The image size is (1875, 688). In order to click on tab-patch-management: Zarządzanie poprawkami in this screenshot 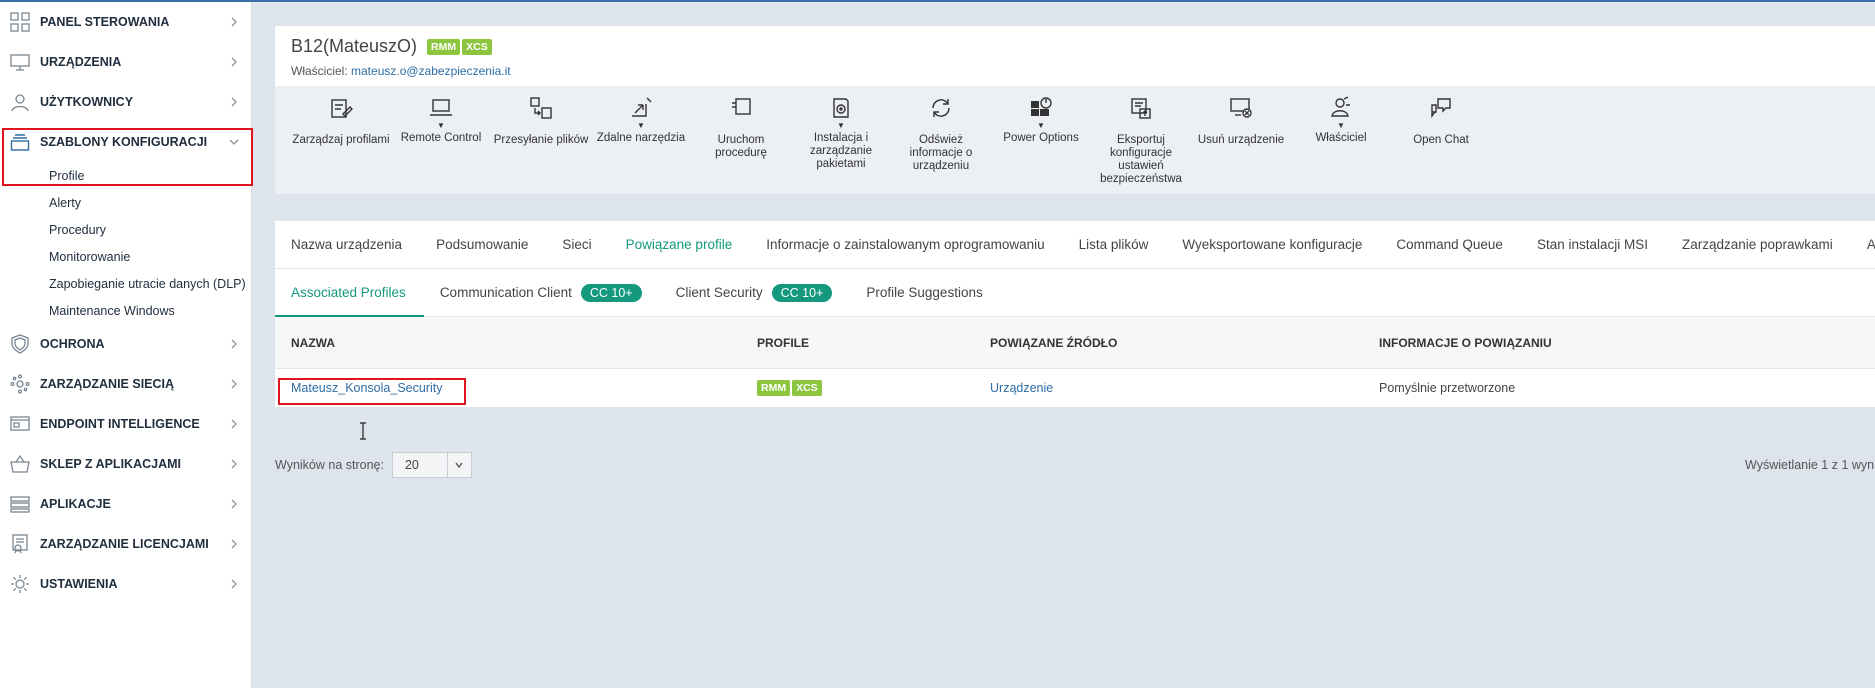, I will do `click(1757, 245)`.